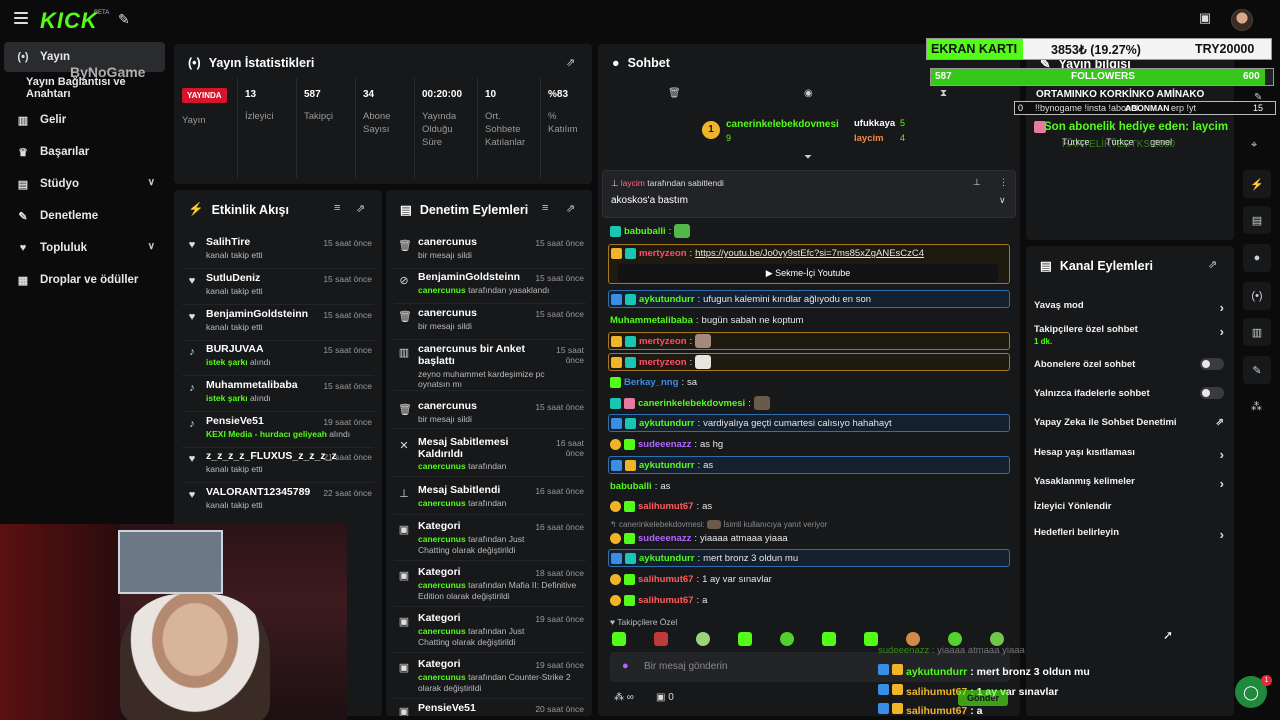 The height and width of the screenshot is (720, 1280). I want to click on pin-icon: ⊥, so click(977, 182).